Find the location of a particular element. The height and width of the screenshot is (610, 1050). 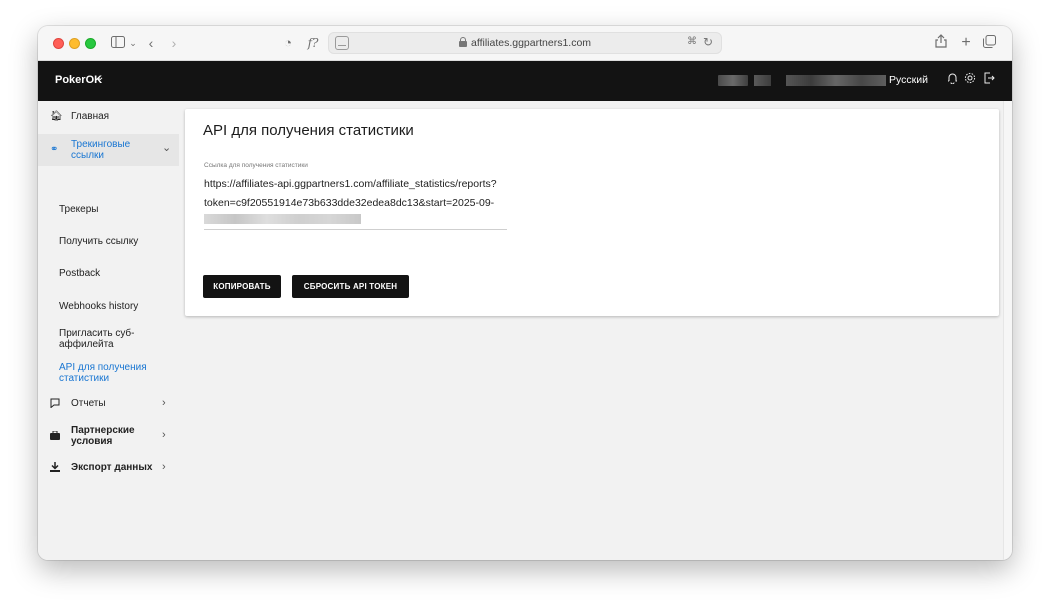

translate-icon: ⌘ is located at coordinates (692, 41).